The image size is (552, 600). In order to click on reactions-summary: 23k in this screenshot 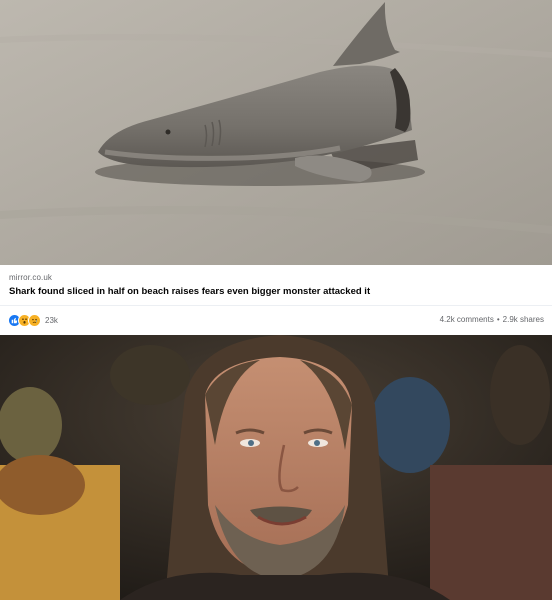, I will do `click(33, 320)`.